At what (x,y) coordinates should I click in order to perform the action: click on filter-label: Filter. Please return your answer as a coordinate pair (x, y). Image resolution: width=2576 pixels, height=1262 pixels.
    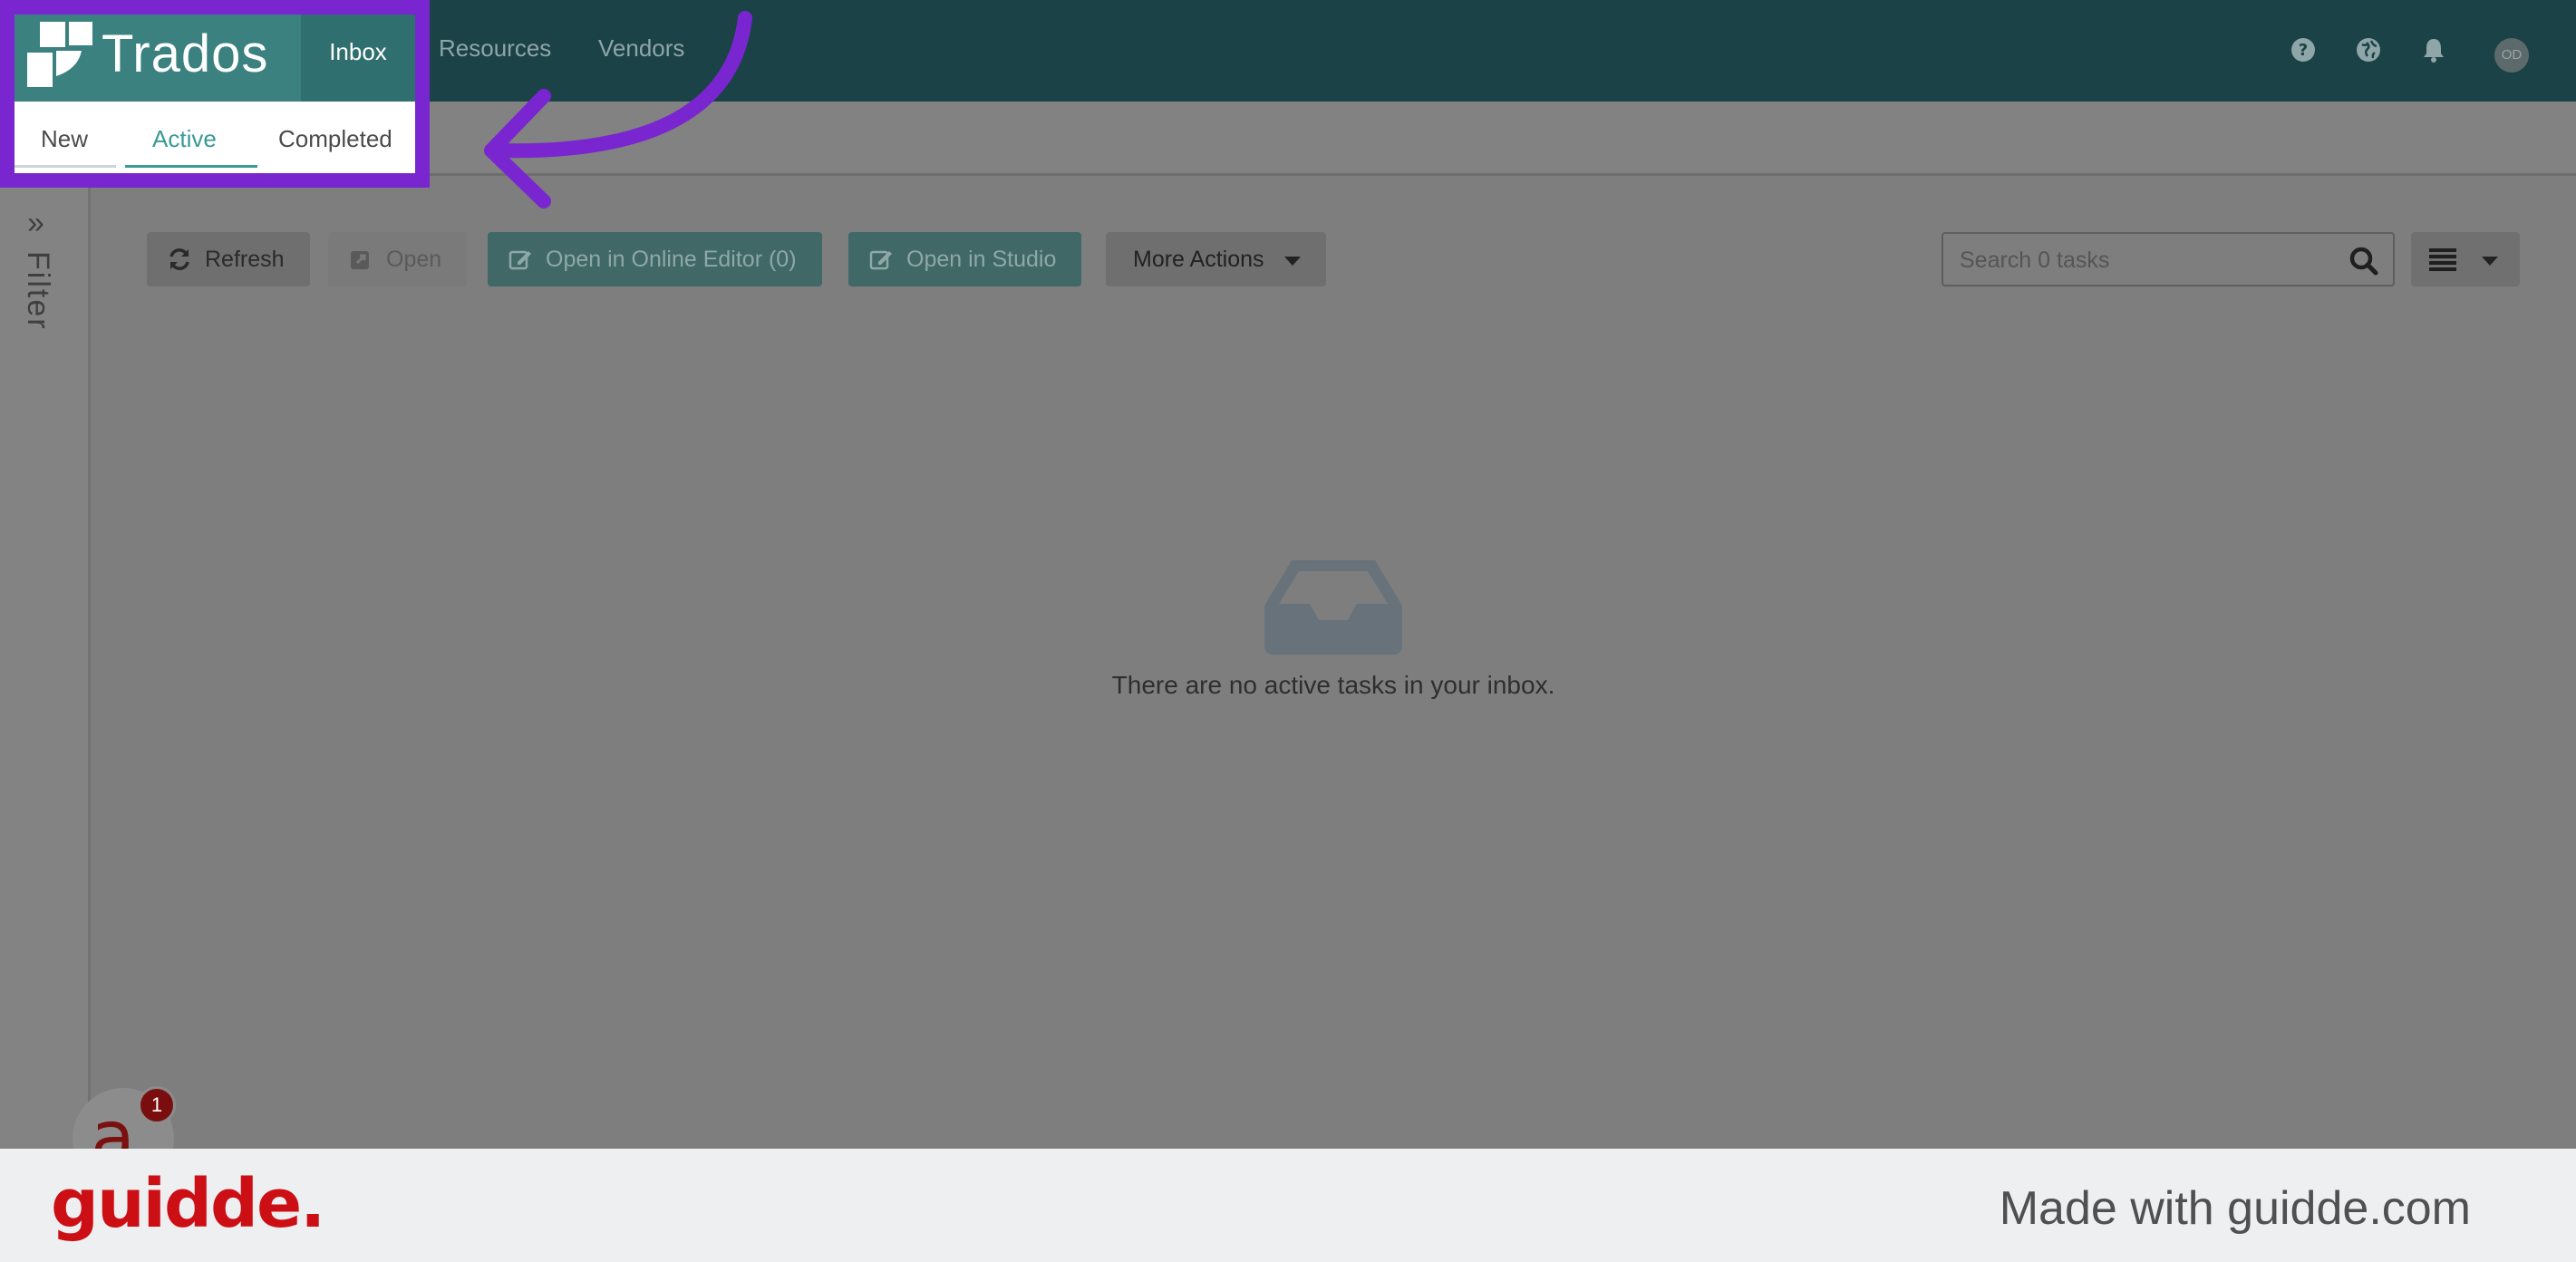
    Looking at the image, I should click on (37, 291).